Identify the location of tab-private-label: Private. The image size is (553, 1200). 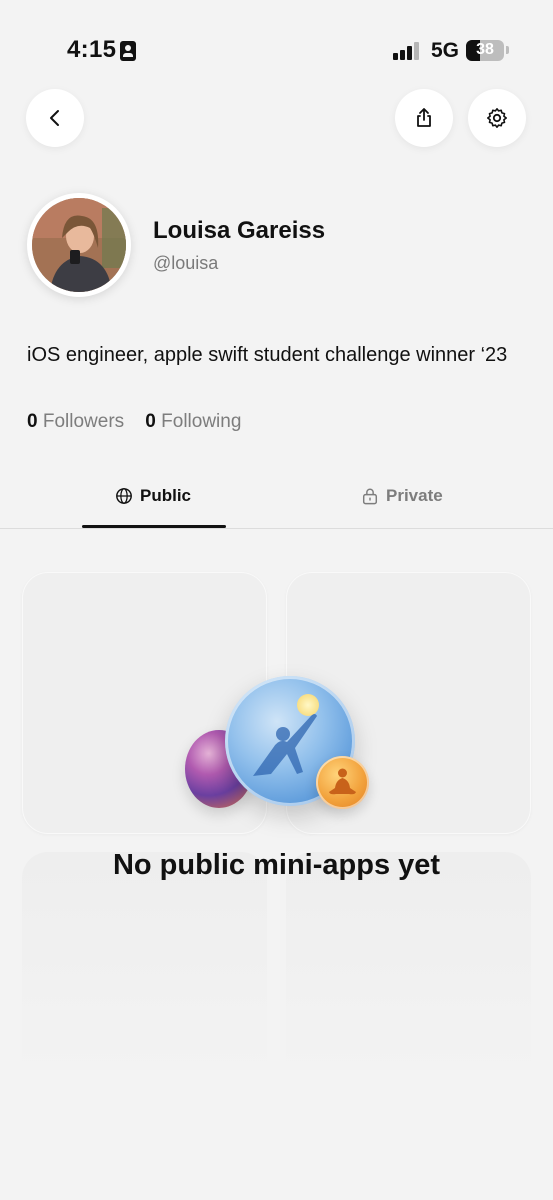
(414, 495).